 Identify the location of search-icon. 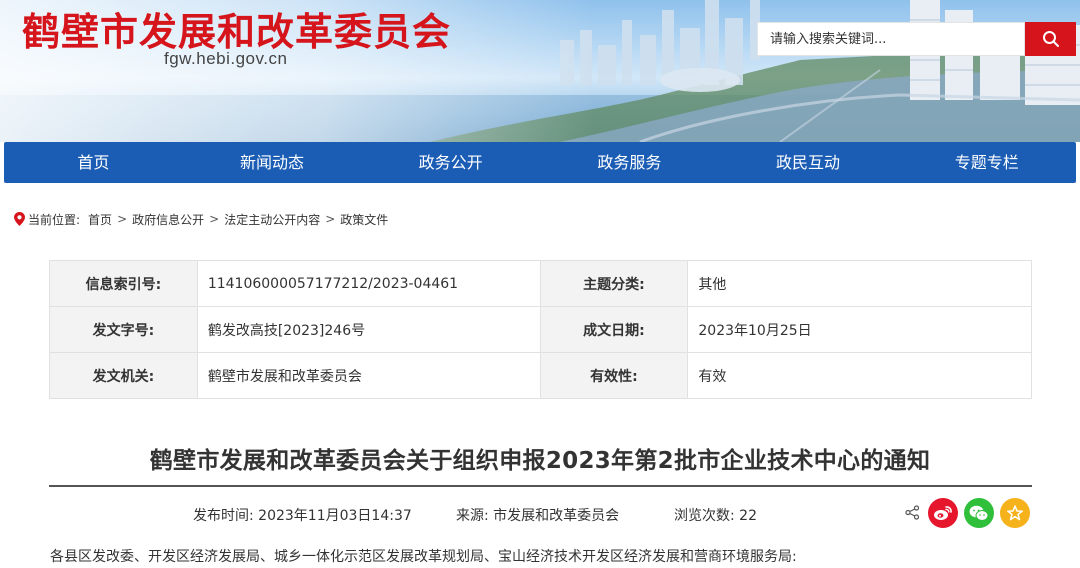
(1051, 39).